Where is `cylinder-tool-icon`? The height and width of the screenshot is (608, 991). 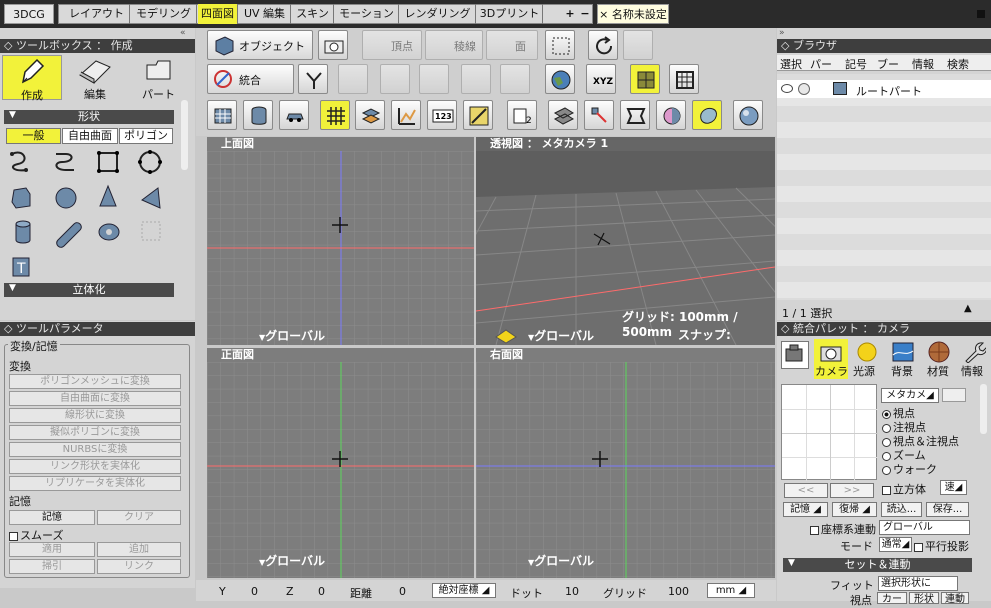 cylinder-tool-icon is located at coordinates (23, 232).